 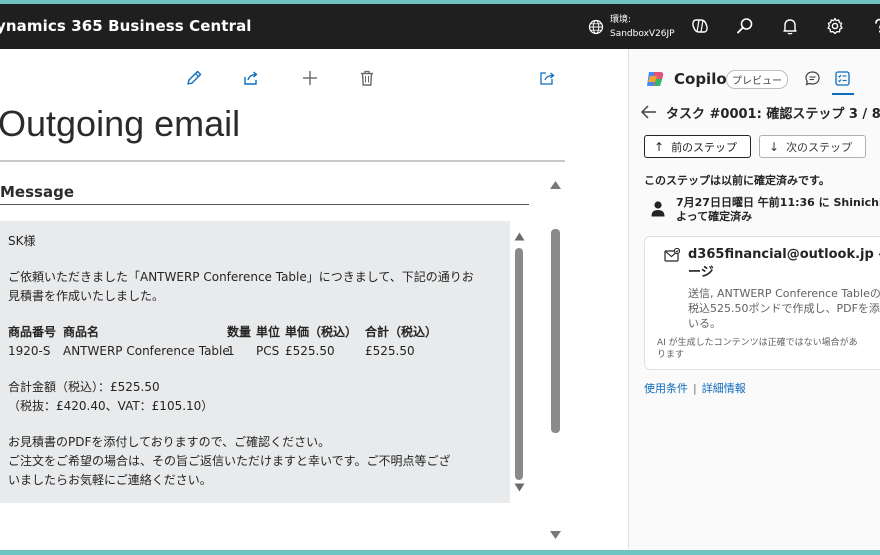 I want to click on table-cell: 1, so click(x=231, y=351).